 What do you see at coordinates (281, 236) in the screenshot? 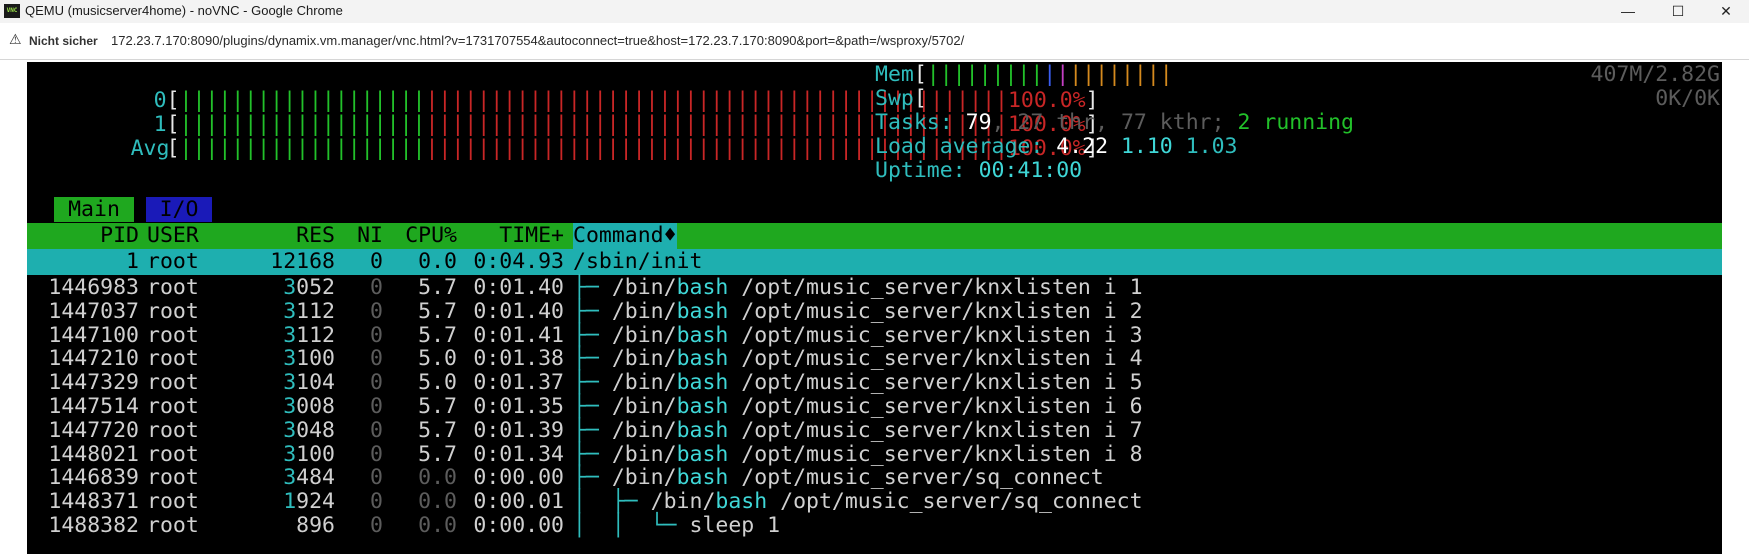
I see `col-res: RES` at bounding box center [281, 236].